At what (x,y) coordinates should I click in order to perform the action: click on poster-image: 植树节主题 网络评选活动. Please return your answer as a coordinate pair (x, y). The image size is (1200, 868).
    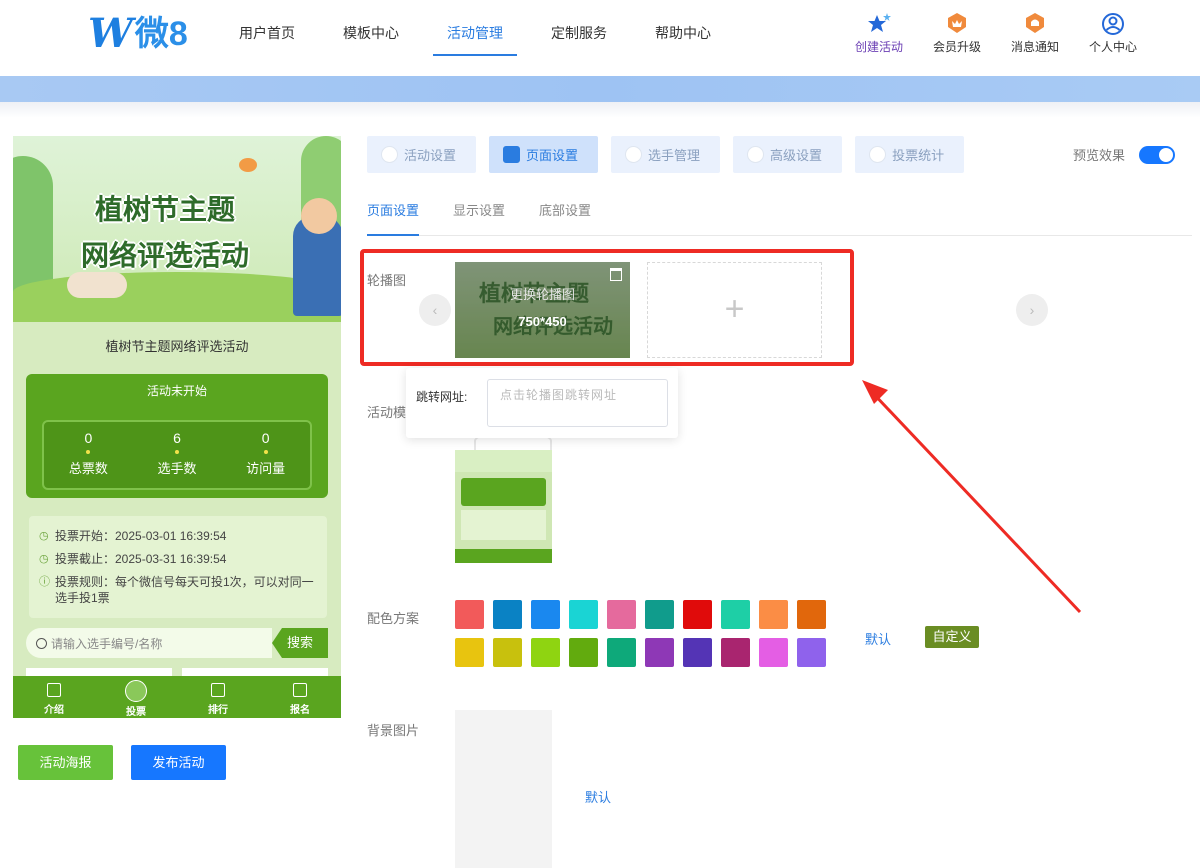
    Looking at the image, I should click on (177, 229).